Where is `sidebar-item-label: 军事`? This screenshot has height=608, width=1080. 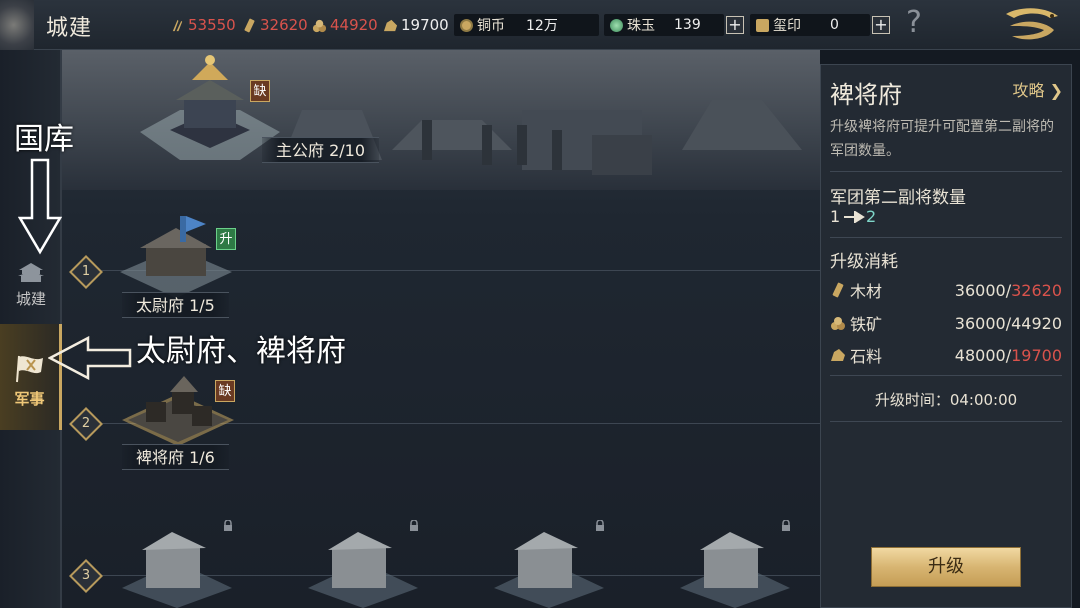
sidebar-item-label: 军事 is located at coordinates (29, 399).